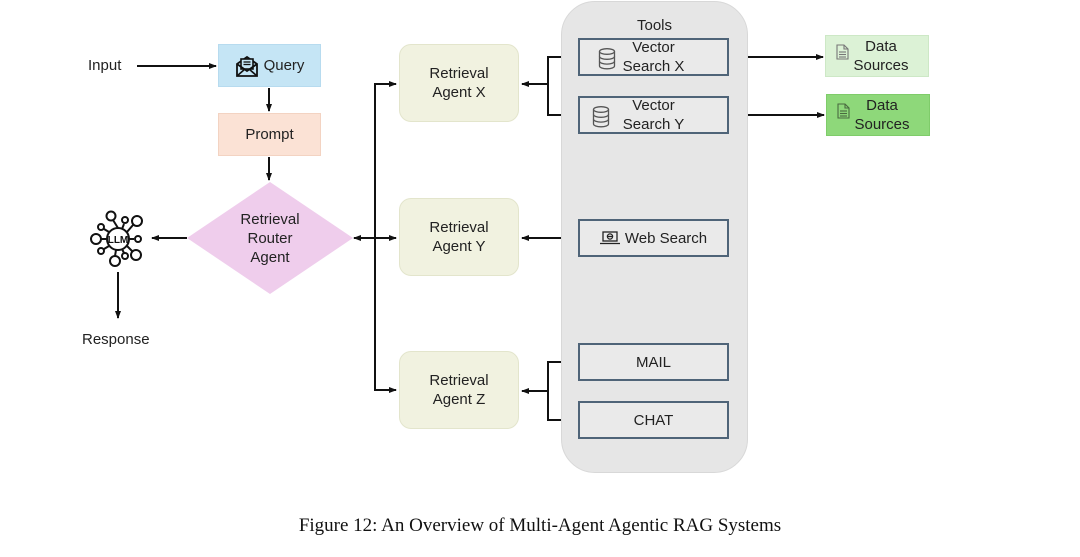  I want to click on ds1-line2: Sources, so click(881, 65).